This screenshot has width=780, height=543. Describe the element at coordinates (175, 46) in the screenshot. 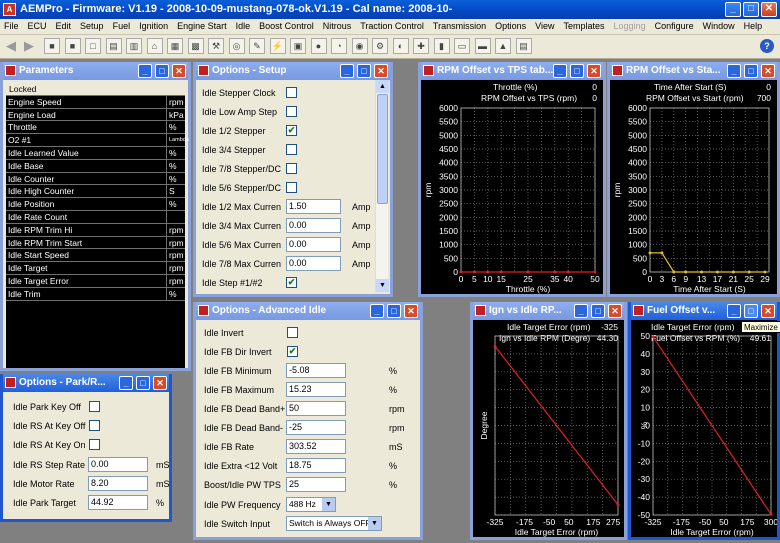

I see `table-icon: ▦` at that location.